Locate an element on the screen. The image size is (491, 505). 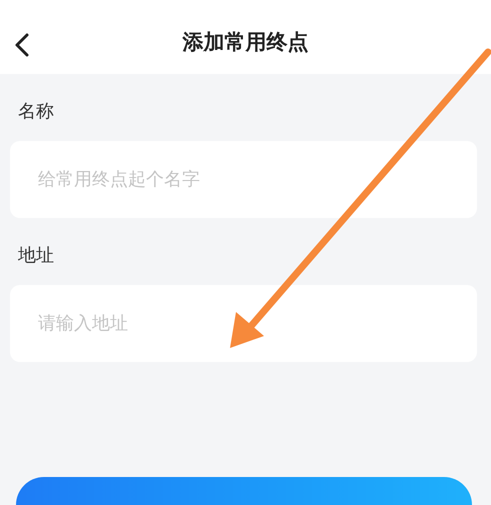
input-field: 请输入地址 is located at coordinates (243, 323).